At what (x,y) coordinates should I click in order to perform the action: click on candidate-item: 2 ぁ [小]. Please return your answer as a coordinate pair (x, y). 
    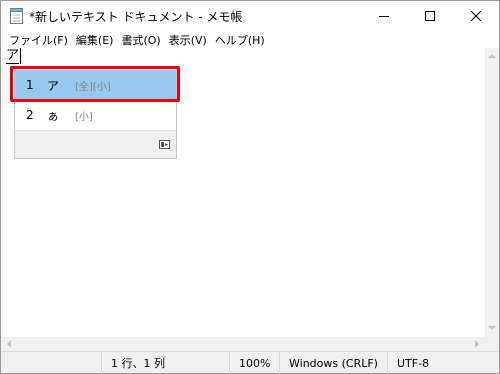
    Looking at the image, I should click on (95, 115).